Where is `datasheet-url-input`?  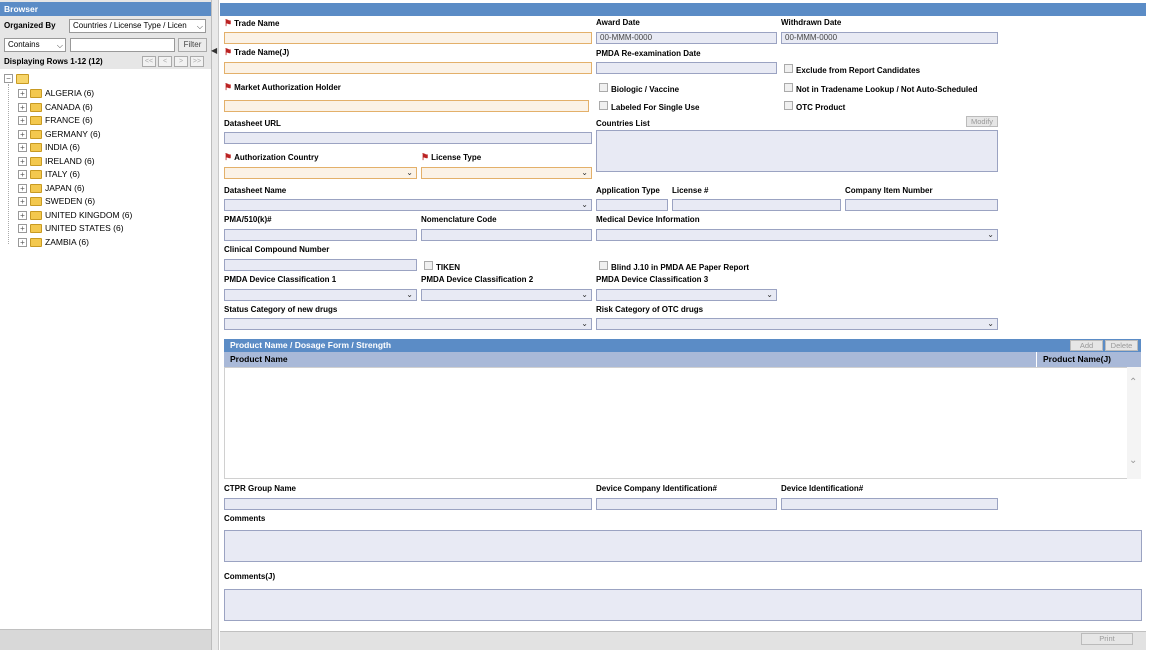
datasheet-url-input is located at coordinates (408, 138).